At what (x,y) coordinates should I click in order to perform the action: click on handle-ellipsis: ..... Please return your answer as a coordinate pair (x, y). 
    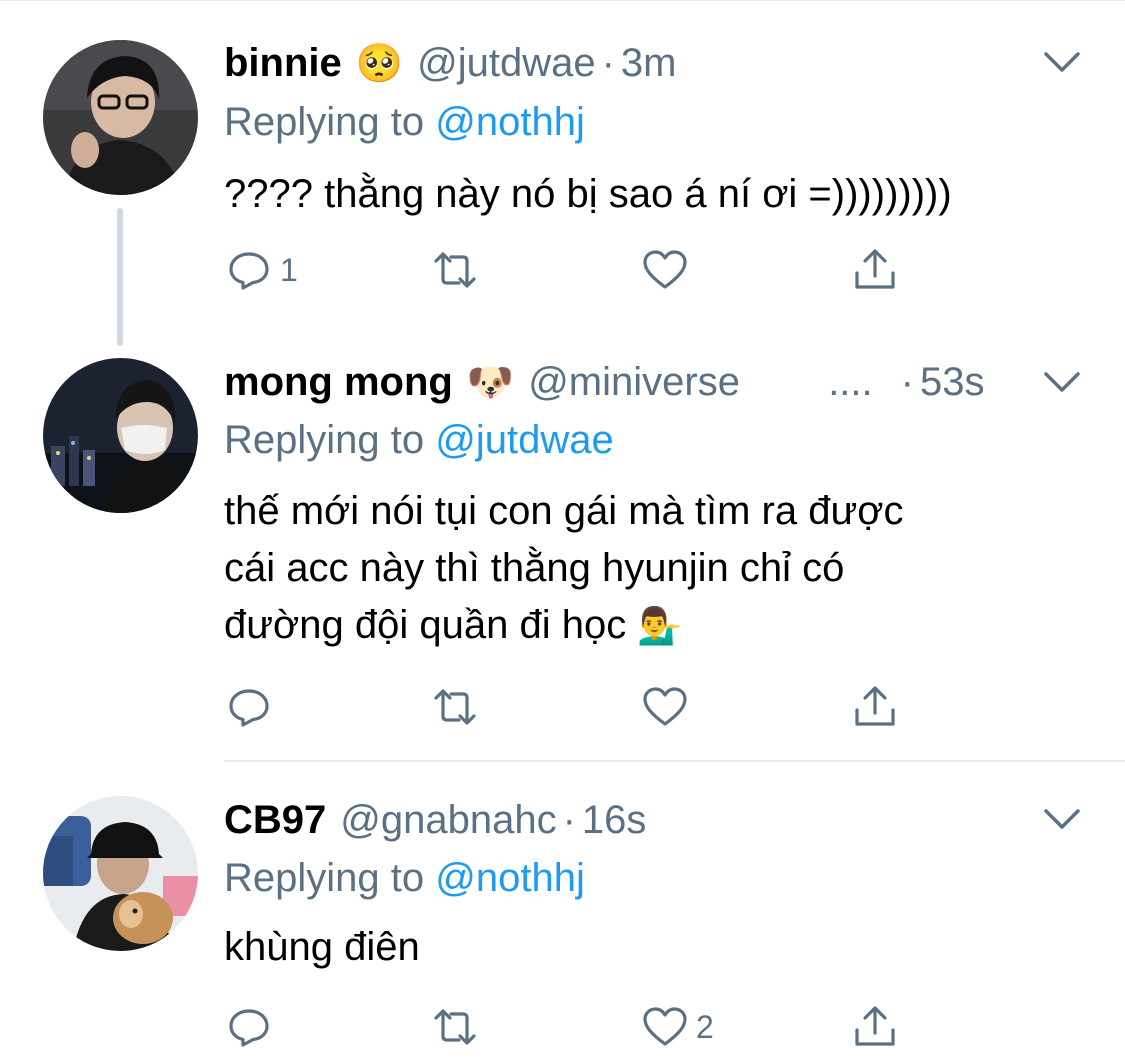
    Looking at the image, I should click on (850, 381).